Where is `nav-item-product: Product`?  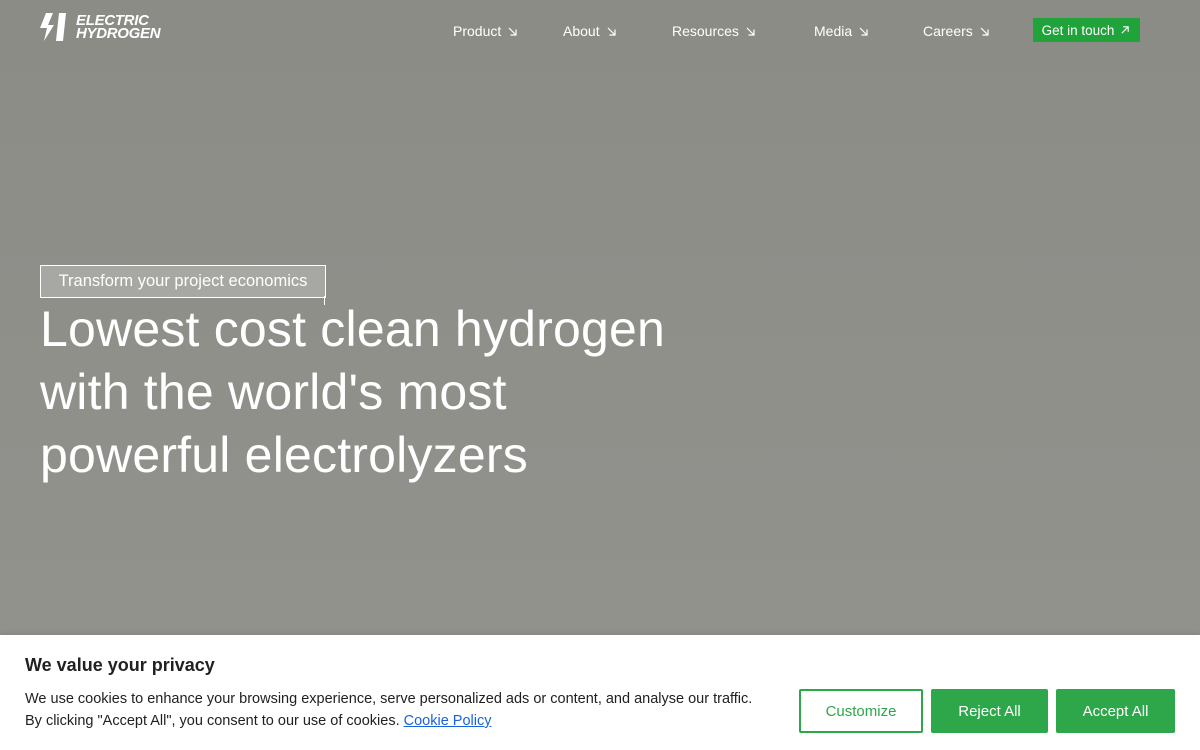
nav-item-product: Product is located at coordinates (485, 31).